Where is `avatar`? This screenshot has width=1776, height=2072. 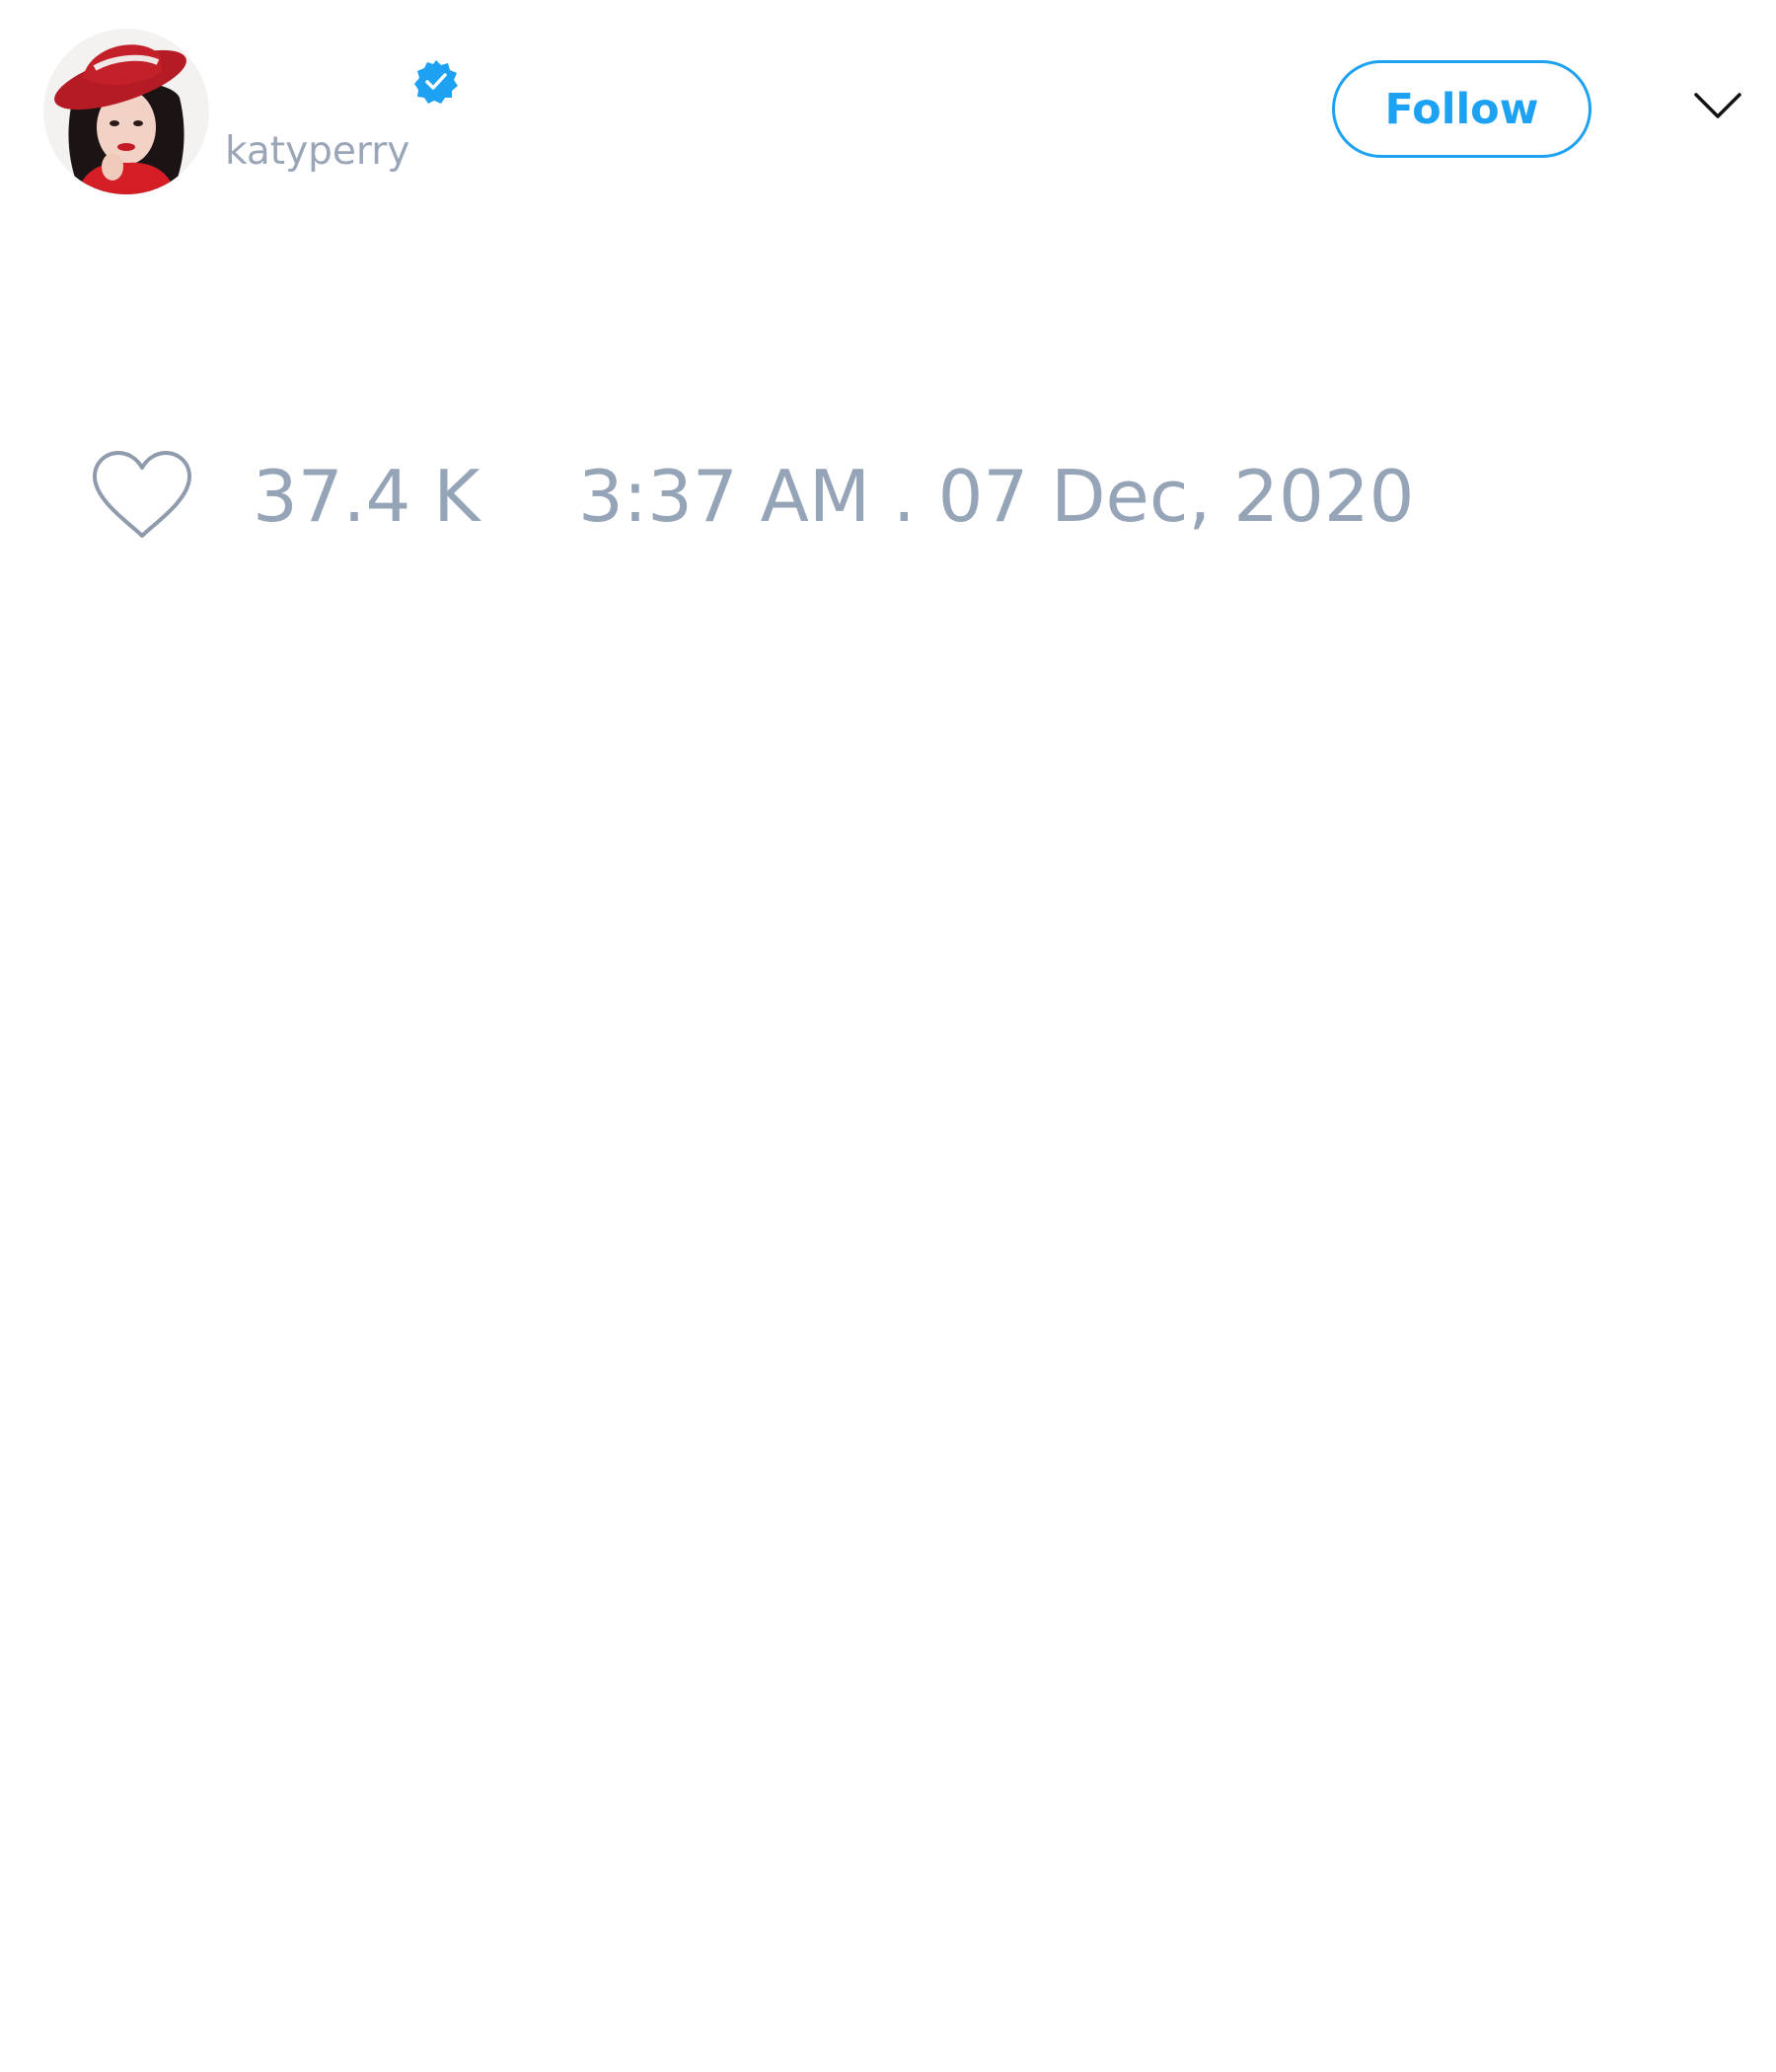
avatar is located at coordinates (126, 112).